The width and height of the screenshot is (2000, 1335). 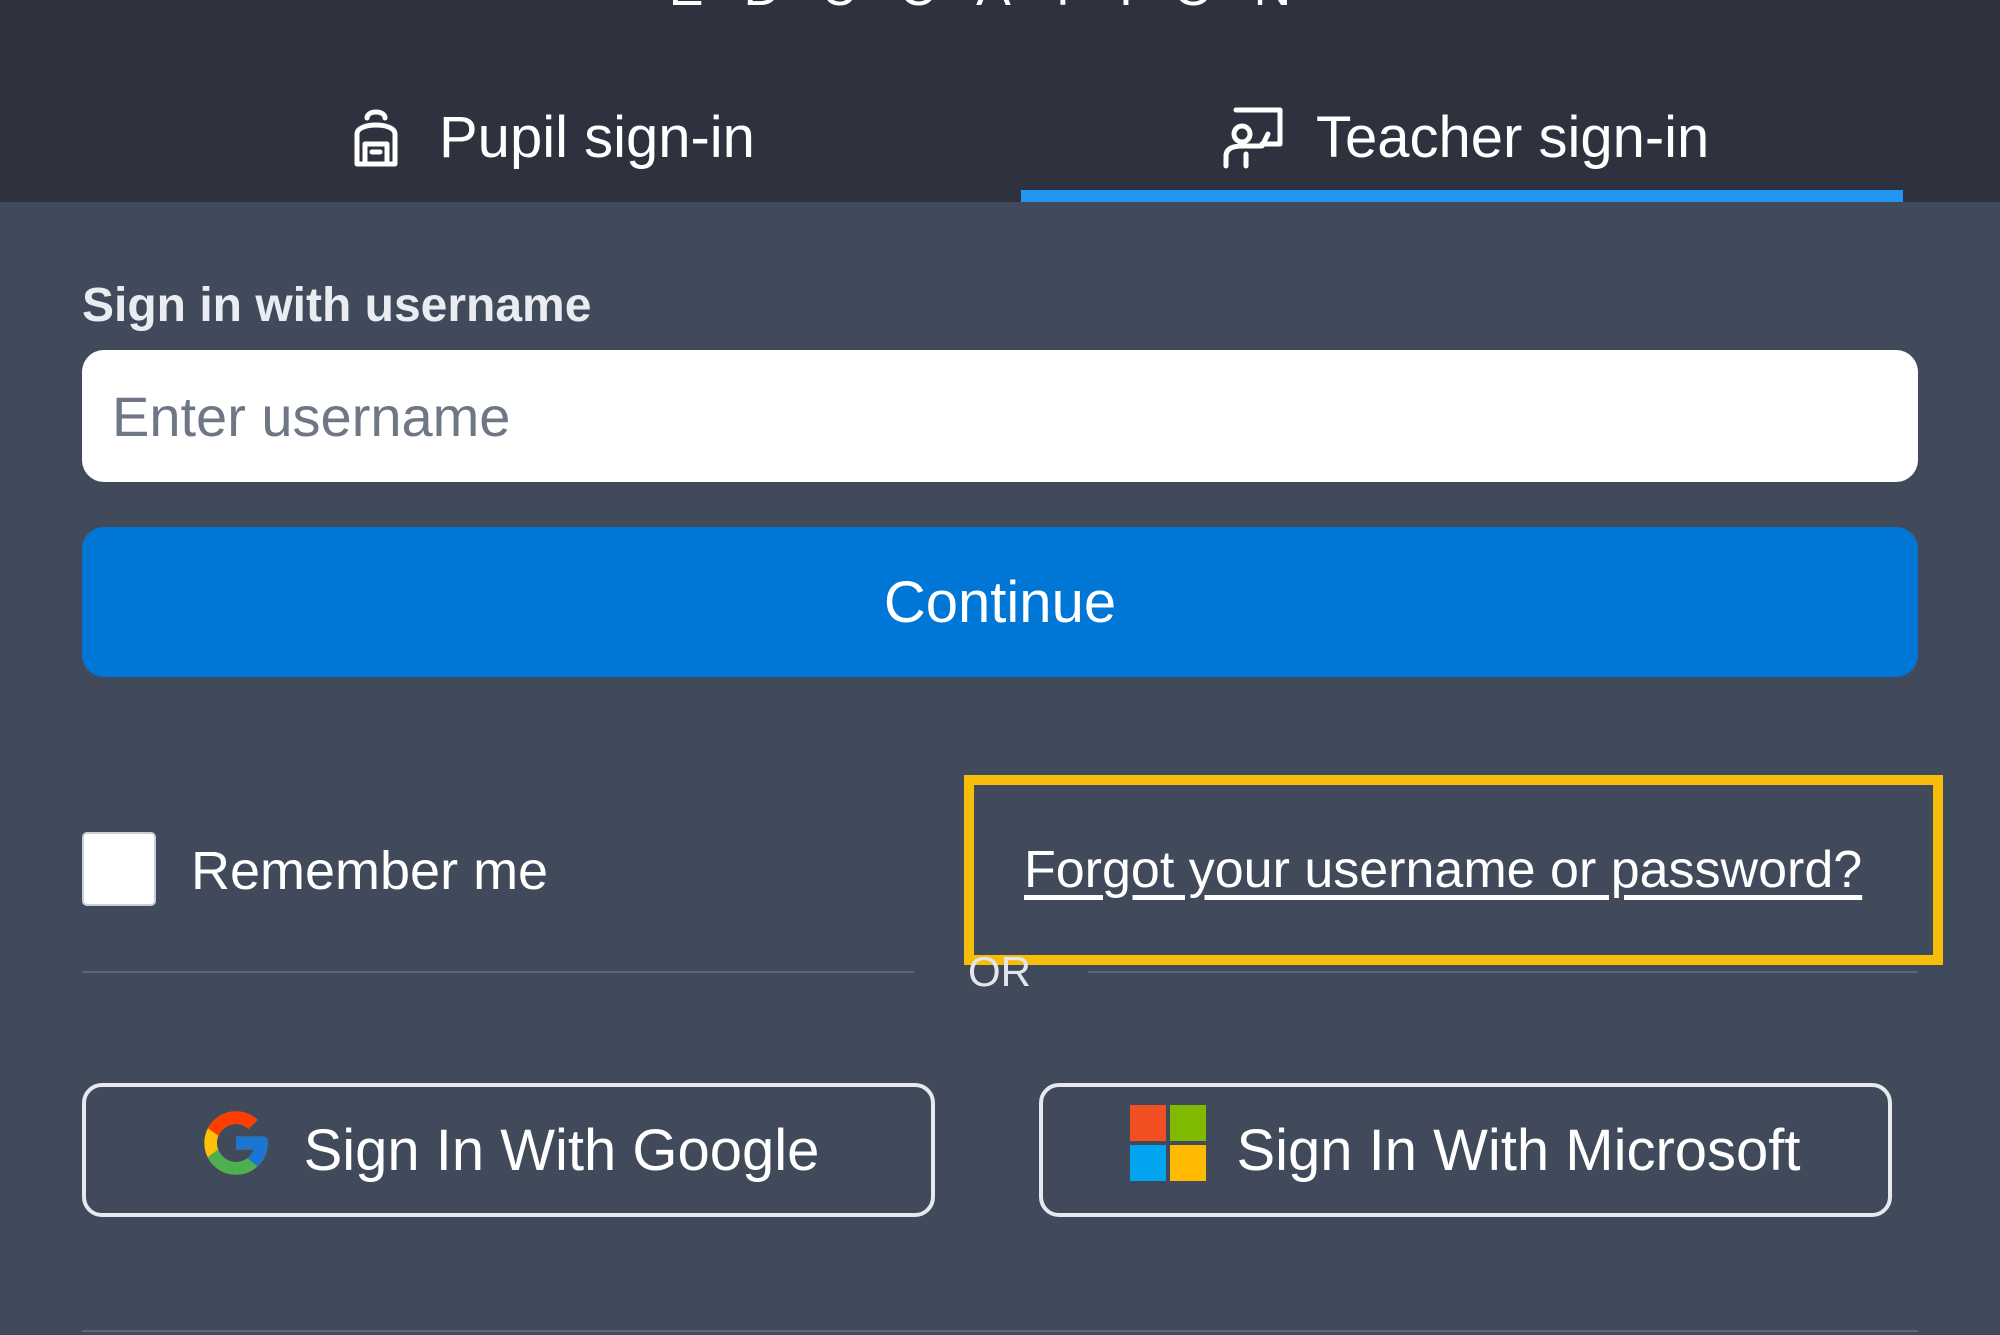 I want to click on sign-in-google-label: Sign In With Google, so click(x=561, y=1150).